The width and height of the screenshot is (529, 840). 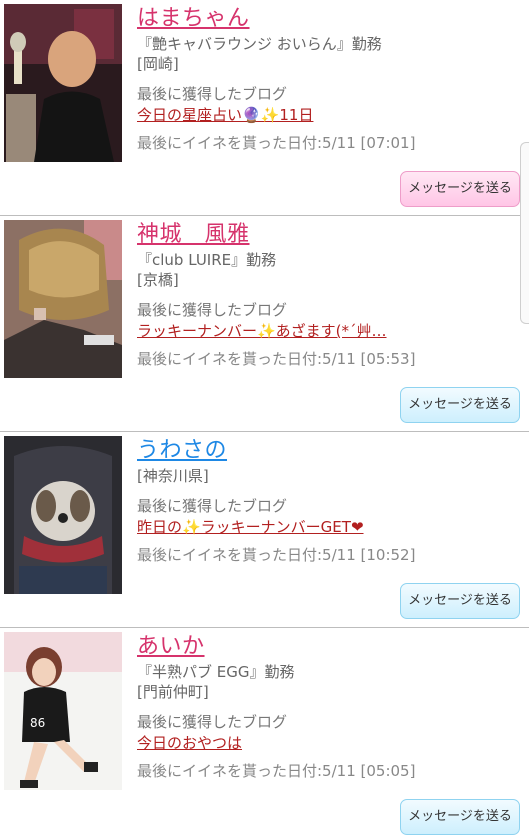 I want to click on user-workplace: 『club LUIRE』勤務, so click(x=207, y=260).